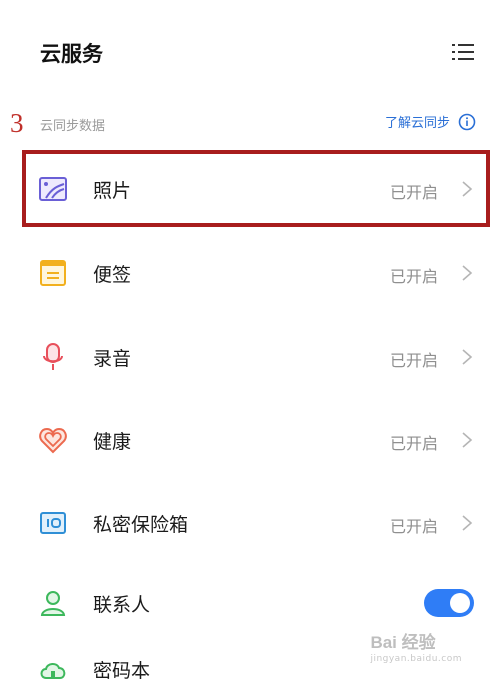 The width and height of the screenshot is (500, 681). I want to click on page-title: 云服务, so click(71, 54).